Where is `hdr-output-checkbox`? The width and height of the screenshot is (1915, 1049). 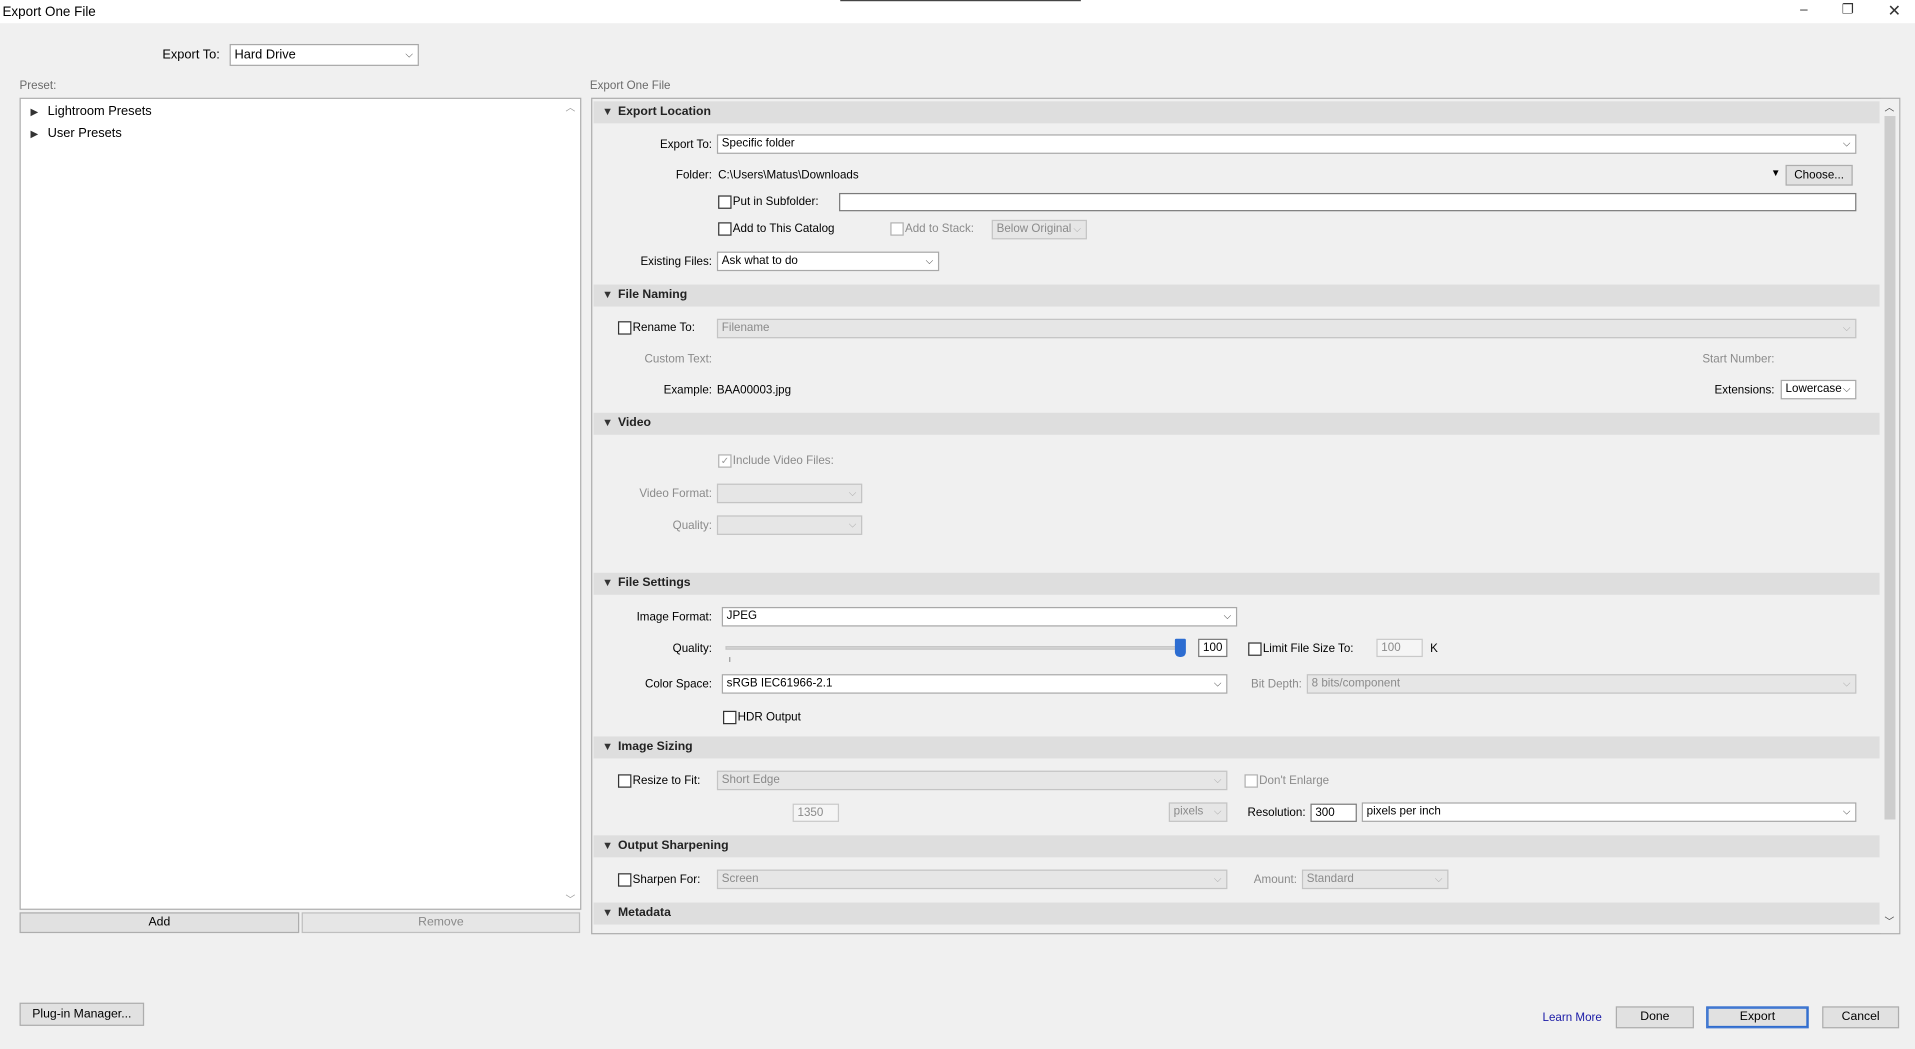 hdr-output-checkbox is located at coordinates (730, 717).